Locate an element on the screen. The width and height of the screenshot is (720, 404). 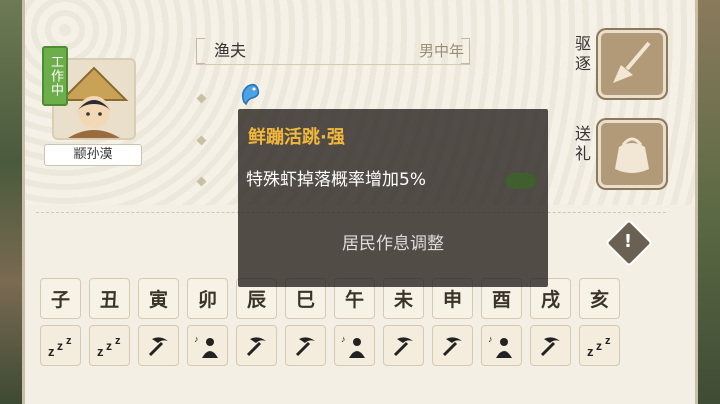
broom-icon is located at coordinates (632, 62).